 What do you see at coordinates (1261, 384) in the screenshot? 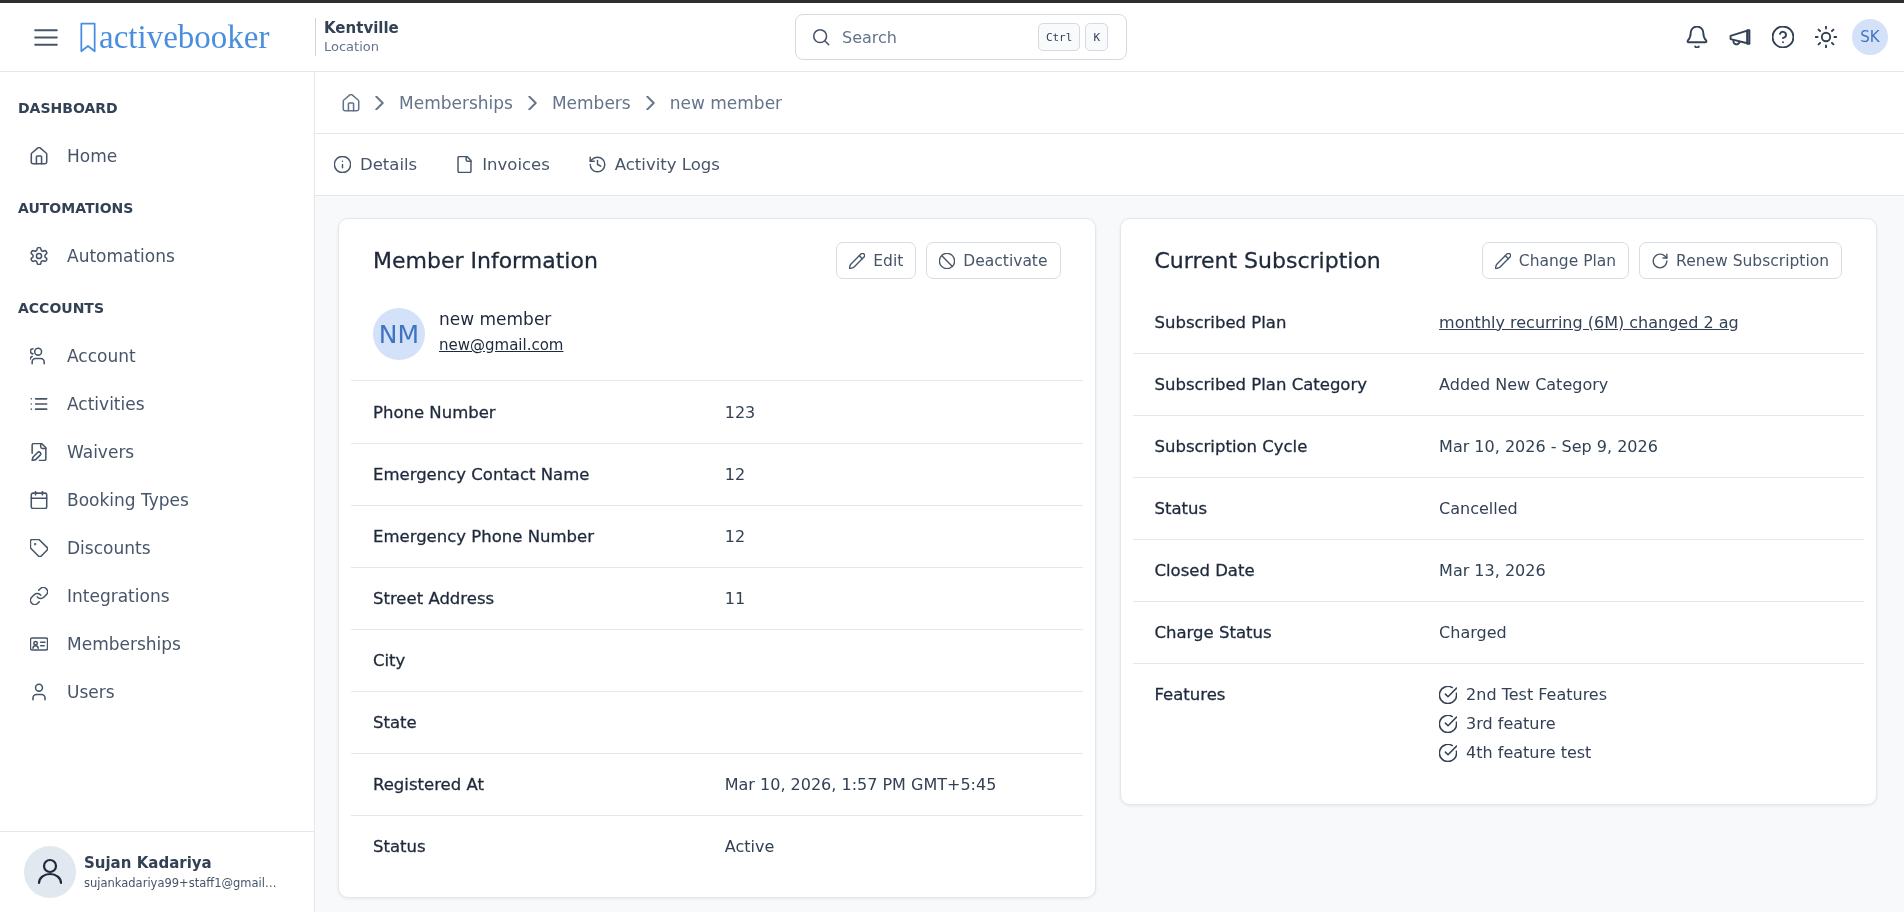
I see `field-label: Subscribed Plan Category` at bounding box center [1261, 384].